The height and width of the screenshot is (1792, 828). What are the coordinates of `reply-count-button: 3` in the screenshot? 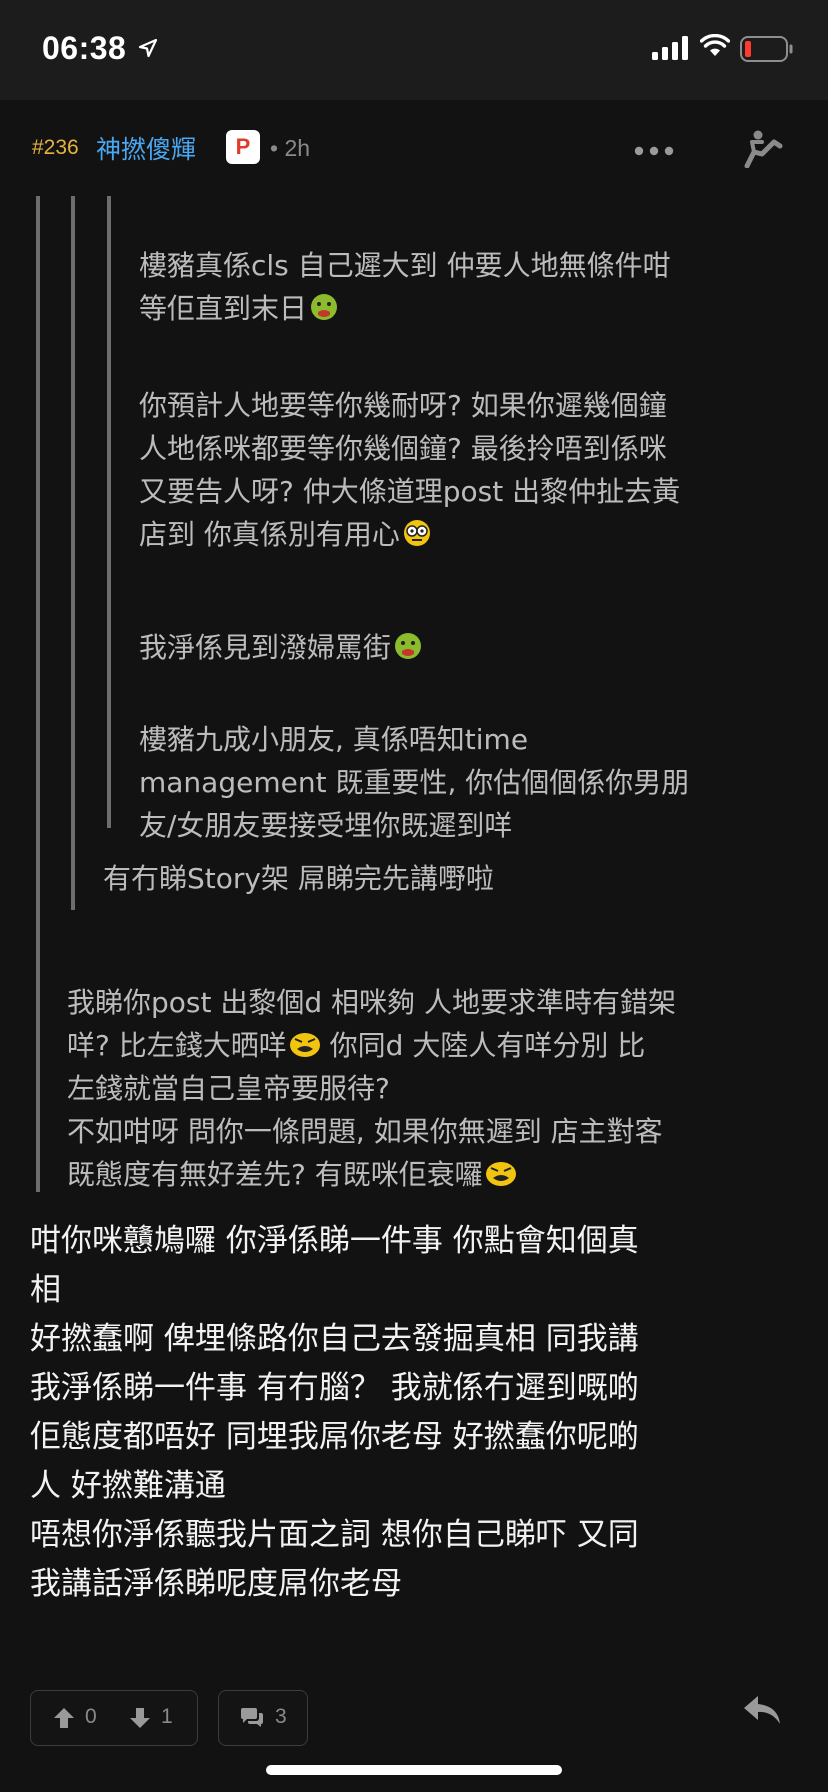 It's located at (263, 1718).